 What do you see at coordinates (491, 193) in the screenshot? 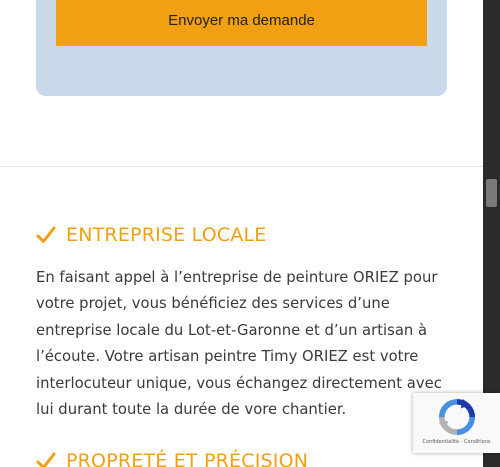
I see `scrollbar-thumb` at bounding box center [491, 193].